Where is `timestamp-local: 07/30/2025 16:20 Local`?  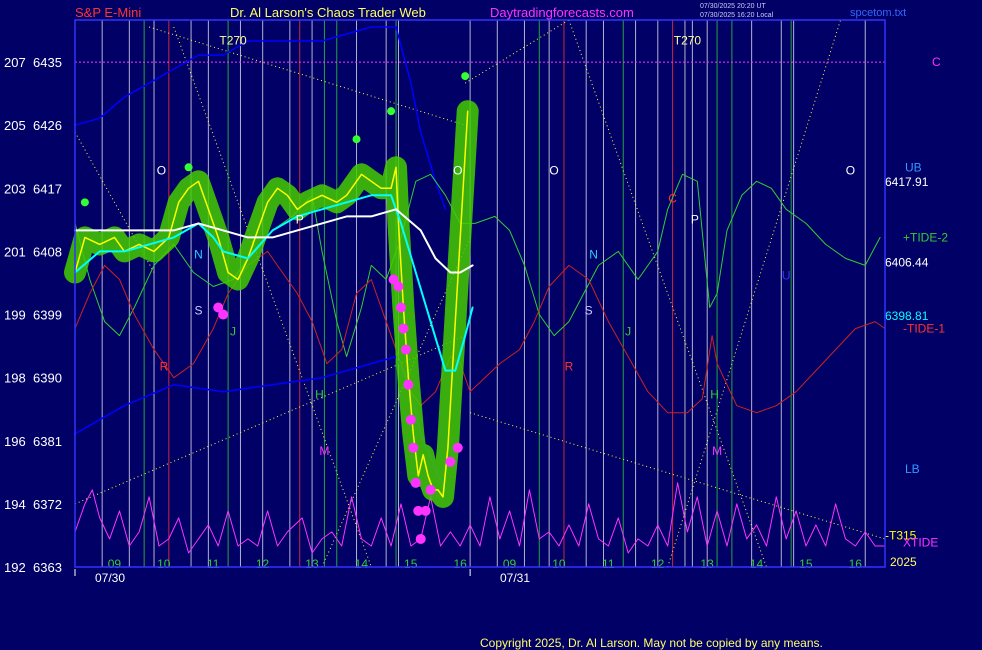
timestamp-local: 07/30/2025 16:20 Local is located at coordinates (737, 15).